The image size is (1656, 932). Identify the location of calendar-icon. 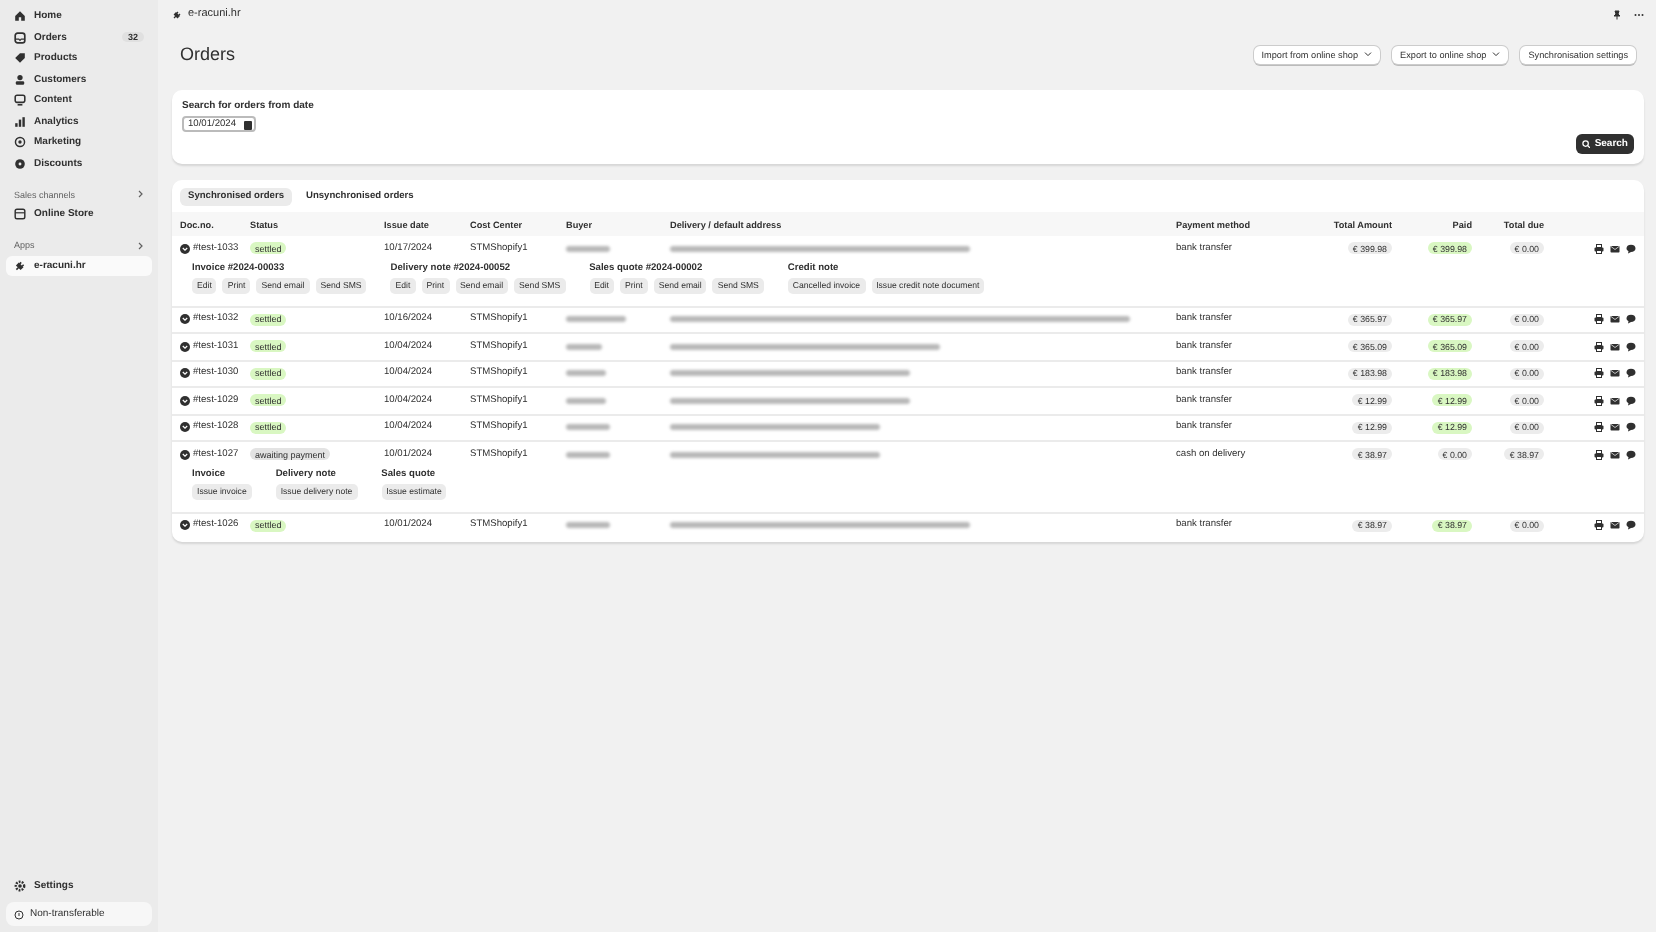
(248, 124).